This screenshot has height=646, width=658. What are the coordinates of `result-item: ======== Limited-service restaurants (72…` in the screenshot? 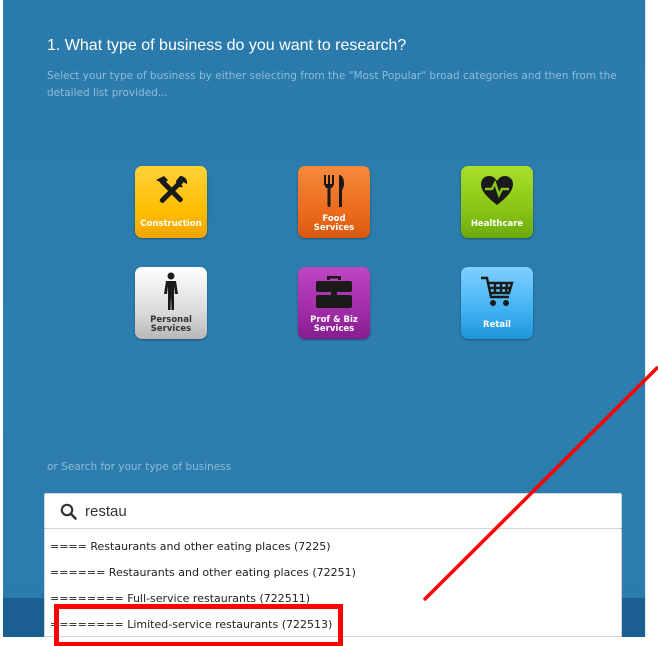 It's located at (333, 623).